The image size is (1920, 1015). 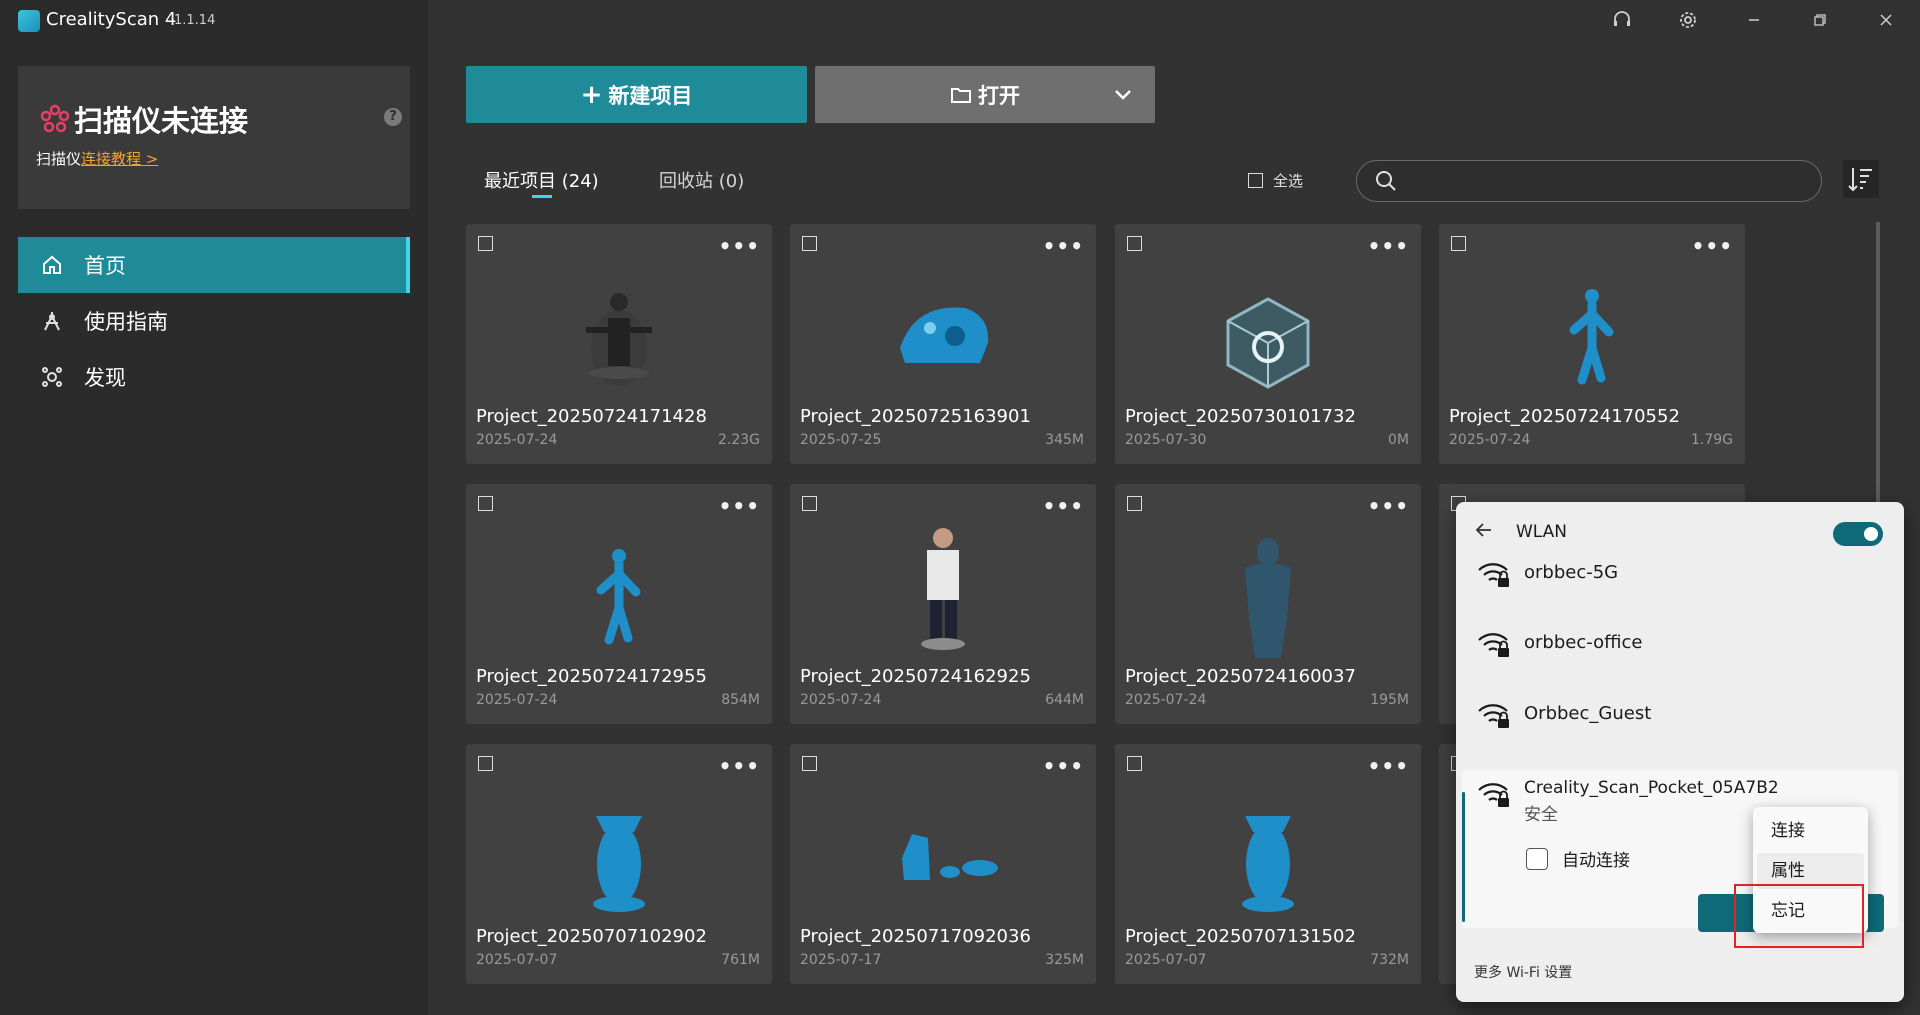 I want to click on select-all-box, so click(x=1255, y=180).